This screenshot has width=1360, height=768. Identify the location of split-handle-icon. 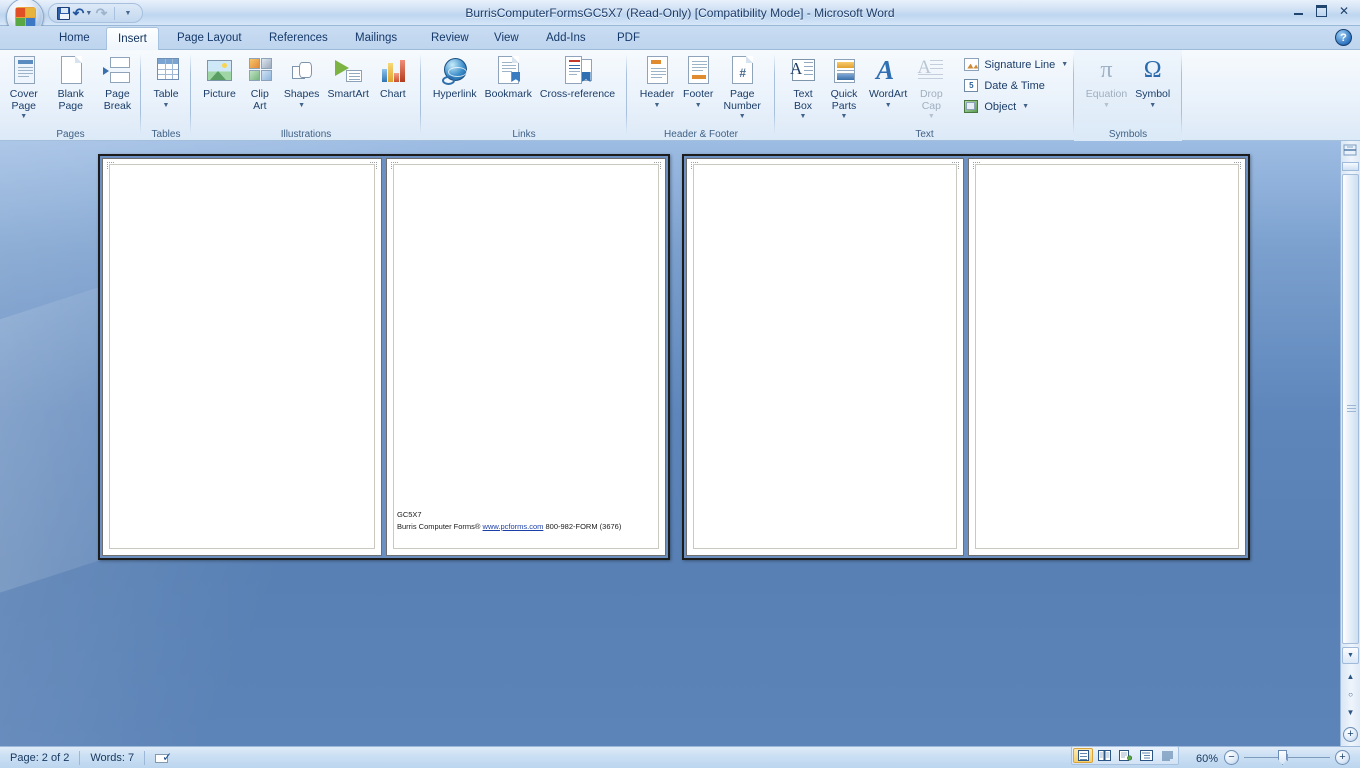
(1350, 150).